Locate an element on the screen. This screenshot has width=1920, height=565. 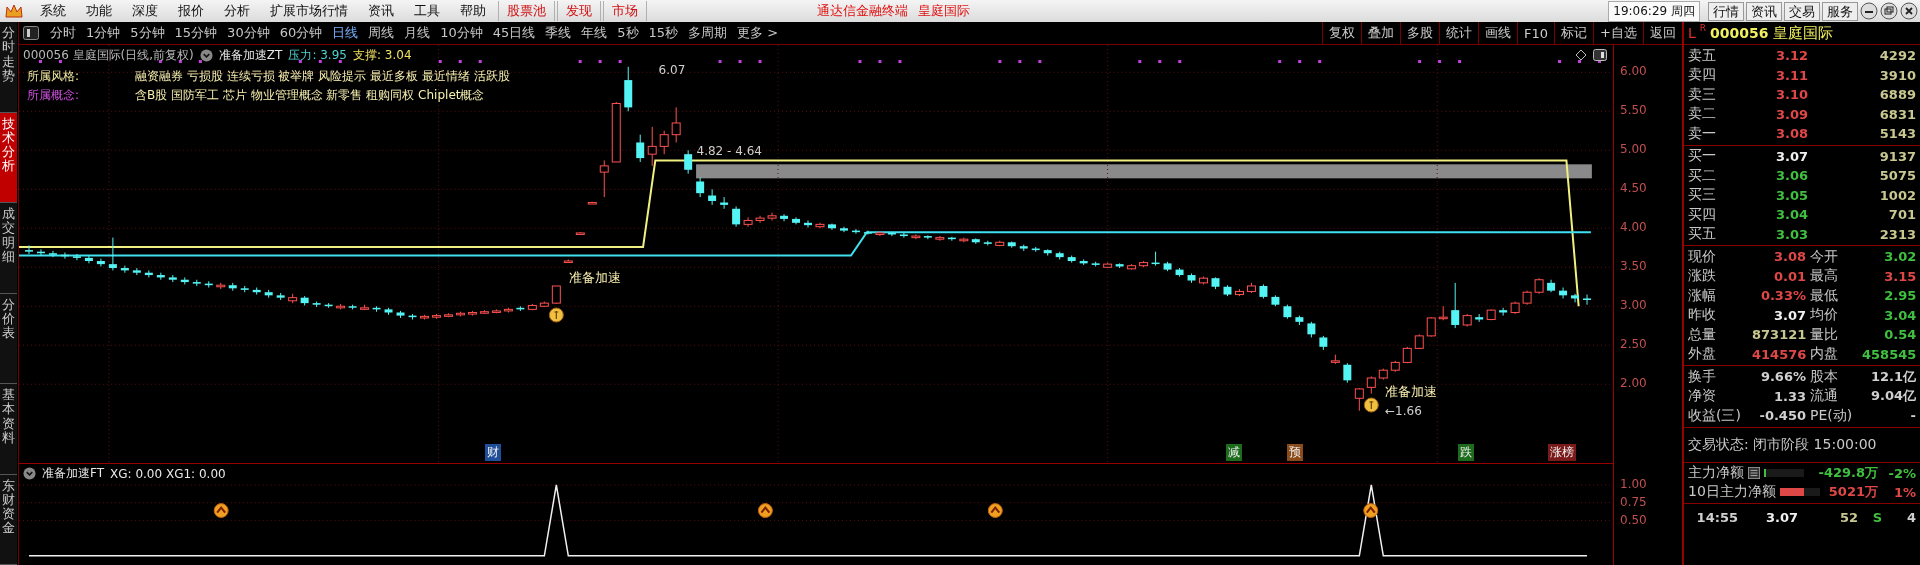
menu-item: 系统 is located at coordinates (53, 11).